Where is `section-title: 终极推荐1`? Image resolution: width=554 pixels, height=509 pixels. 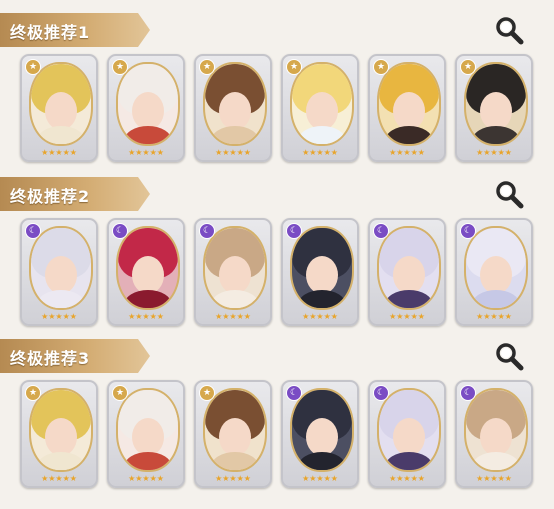
section-title: 终极推荐1 is located at coordinates (50, 32).